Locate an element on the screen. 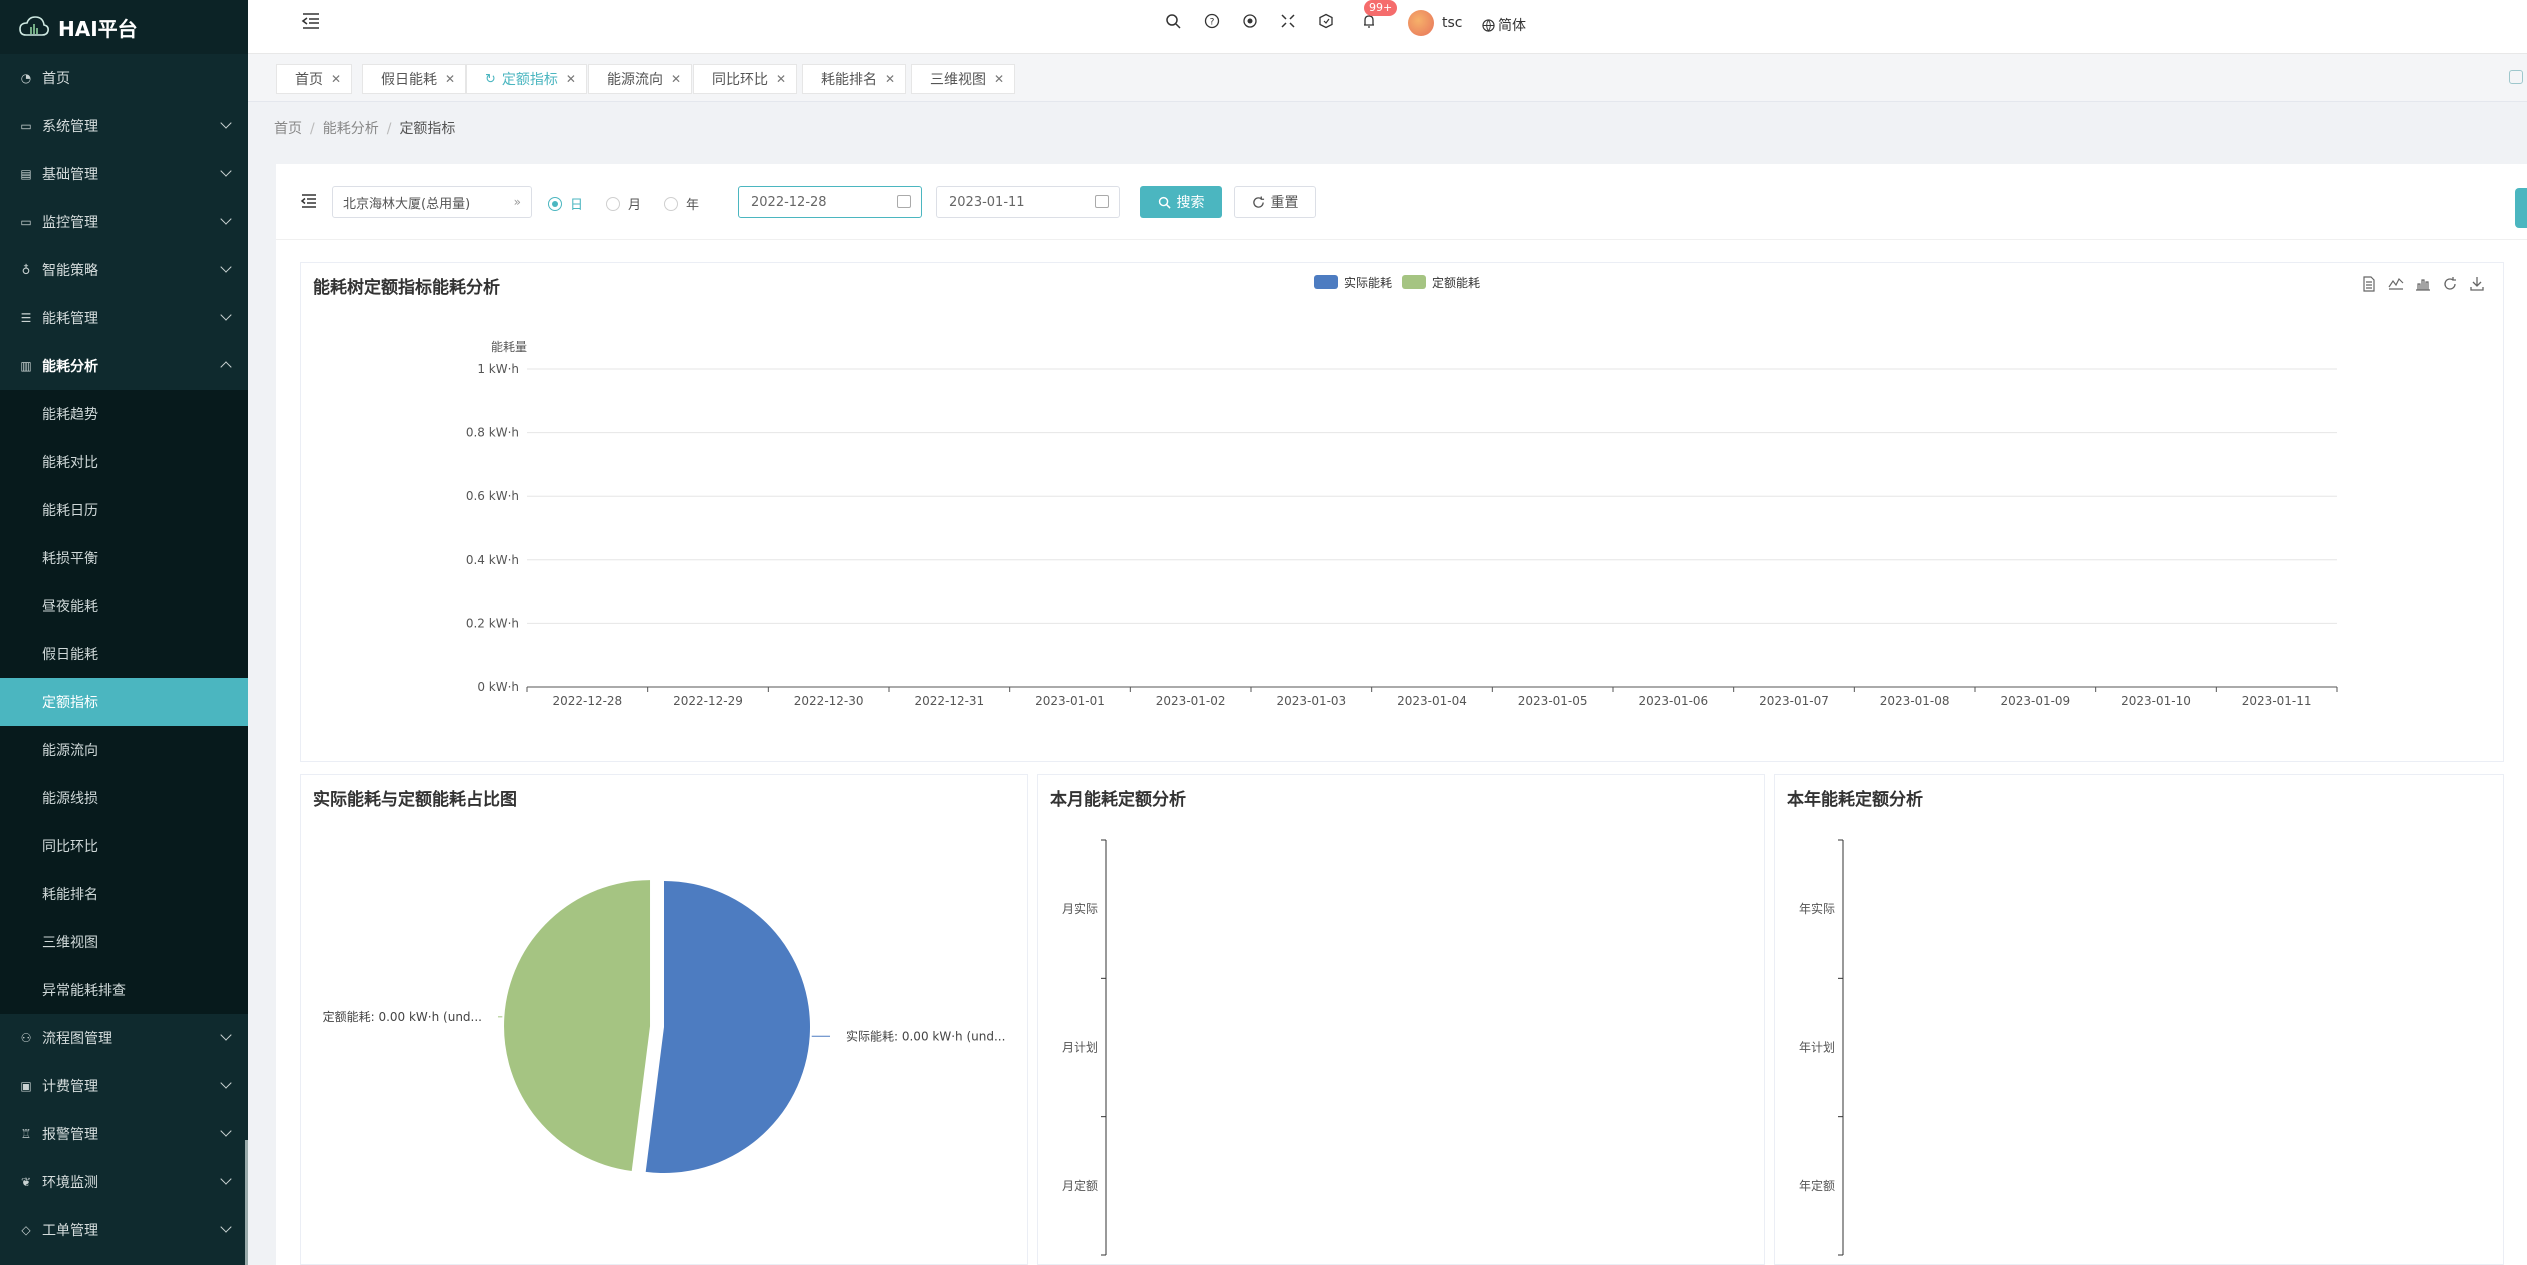 The height and width of the screenshot is (1265, 2527). search-button: 搜索 is located at coordinates (1181, 202).